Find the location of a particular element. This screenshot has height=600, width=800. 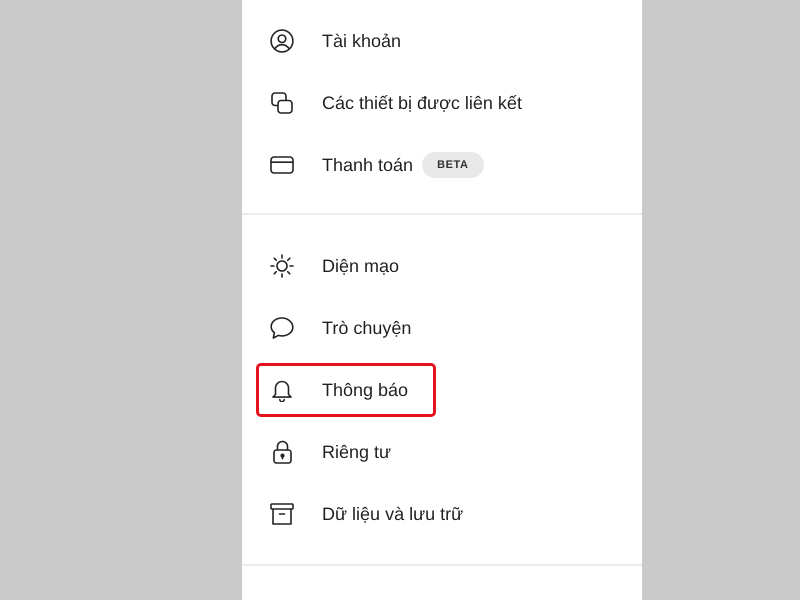

sun-icon is located at coordinates (282, 266).